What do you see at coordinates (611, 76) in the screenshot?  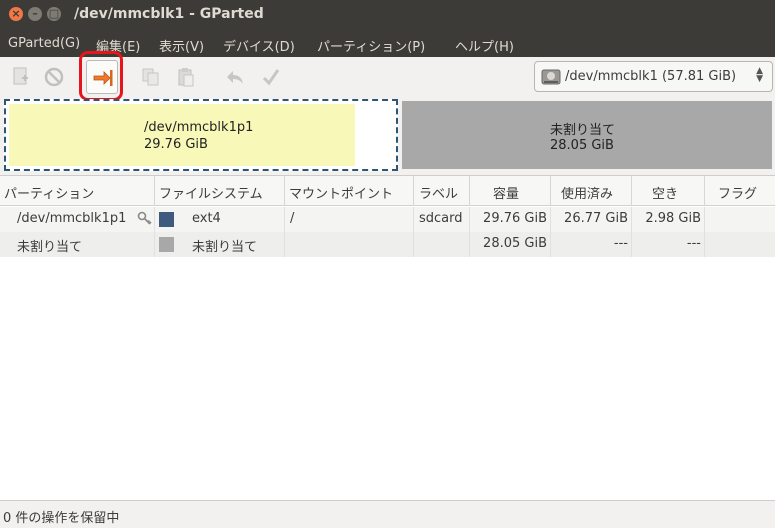 I see `device-name: /dev/mmcblk1` at bounding box center [611, 76].